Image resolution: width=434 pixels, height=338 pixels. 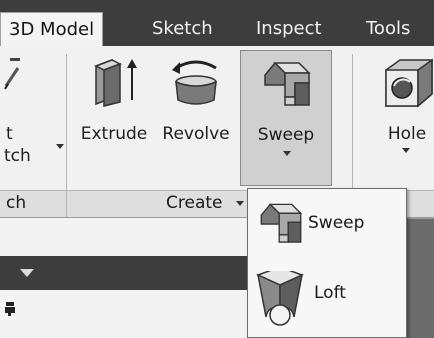 I want to click on tab-tools: Tools, so click(x=388, y=29).